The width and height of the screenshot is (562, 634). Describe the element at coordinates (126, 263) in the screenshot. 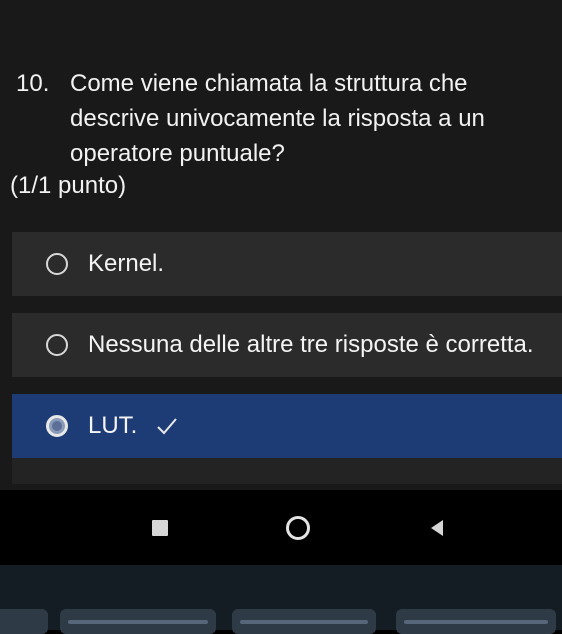

I see `option-label: Kernel.` at that location.